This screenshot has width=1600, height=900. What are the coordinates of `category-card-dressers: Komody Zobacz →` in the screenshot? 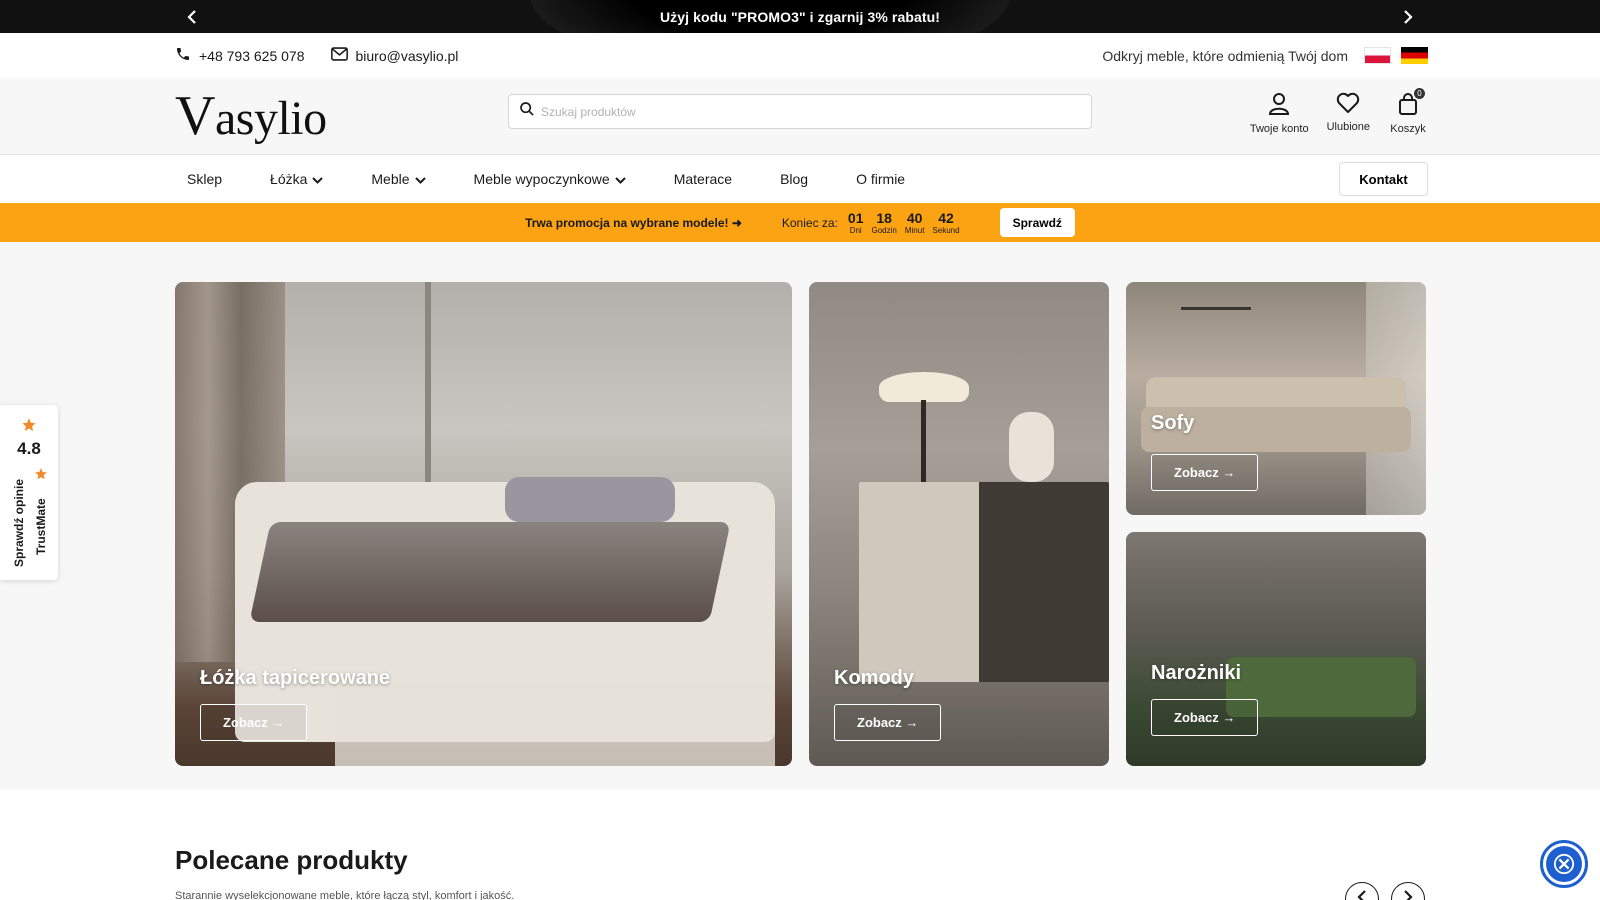 It's located at (959, 524).